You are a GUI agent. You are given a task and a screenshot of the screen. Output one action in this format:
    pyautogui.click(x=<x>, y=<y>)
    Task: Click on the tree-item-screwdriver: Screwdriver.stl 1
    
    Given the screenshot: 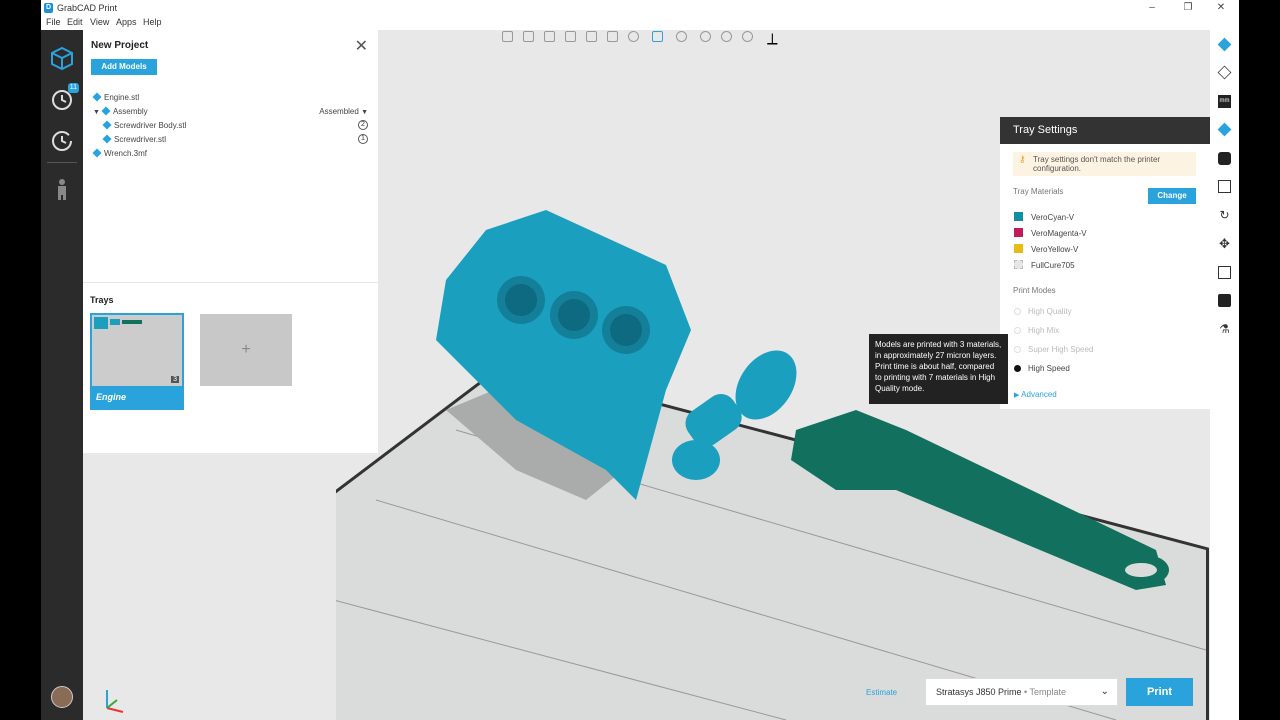 What is the action you would take?
    pyautogui.click(x=240, y=140)
    